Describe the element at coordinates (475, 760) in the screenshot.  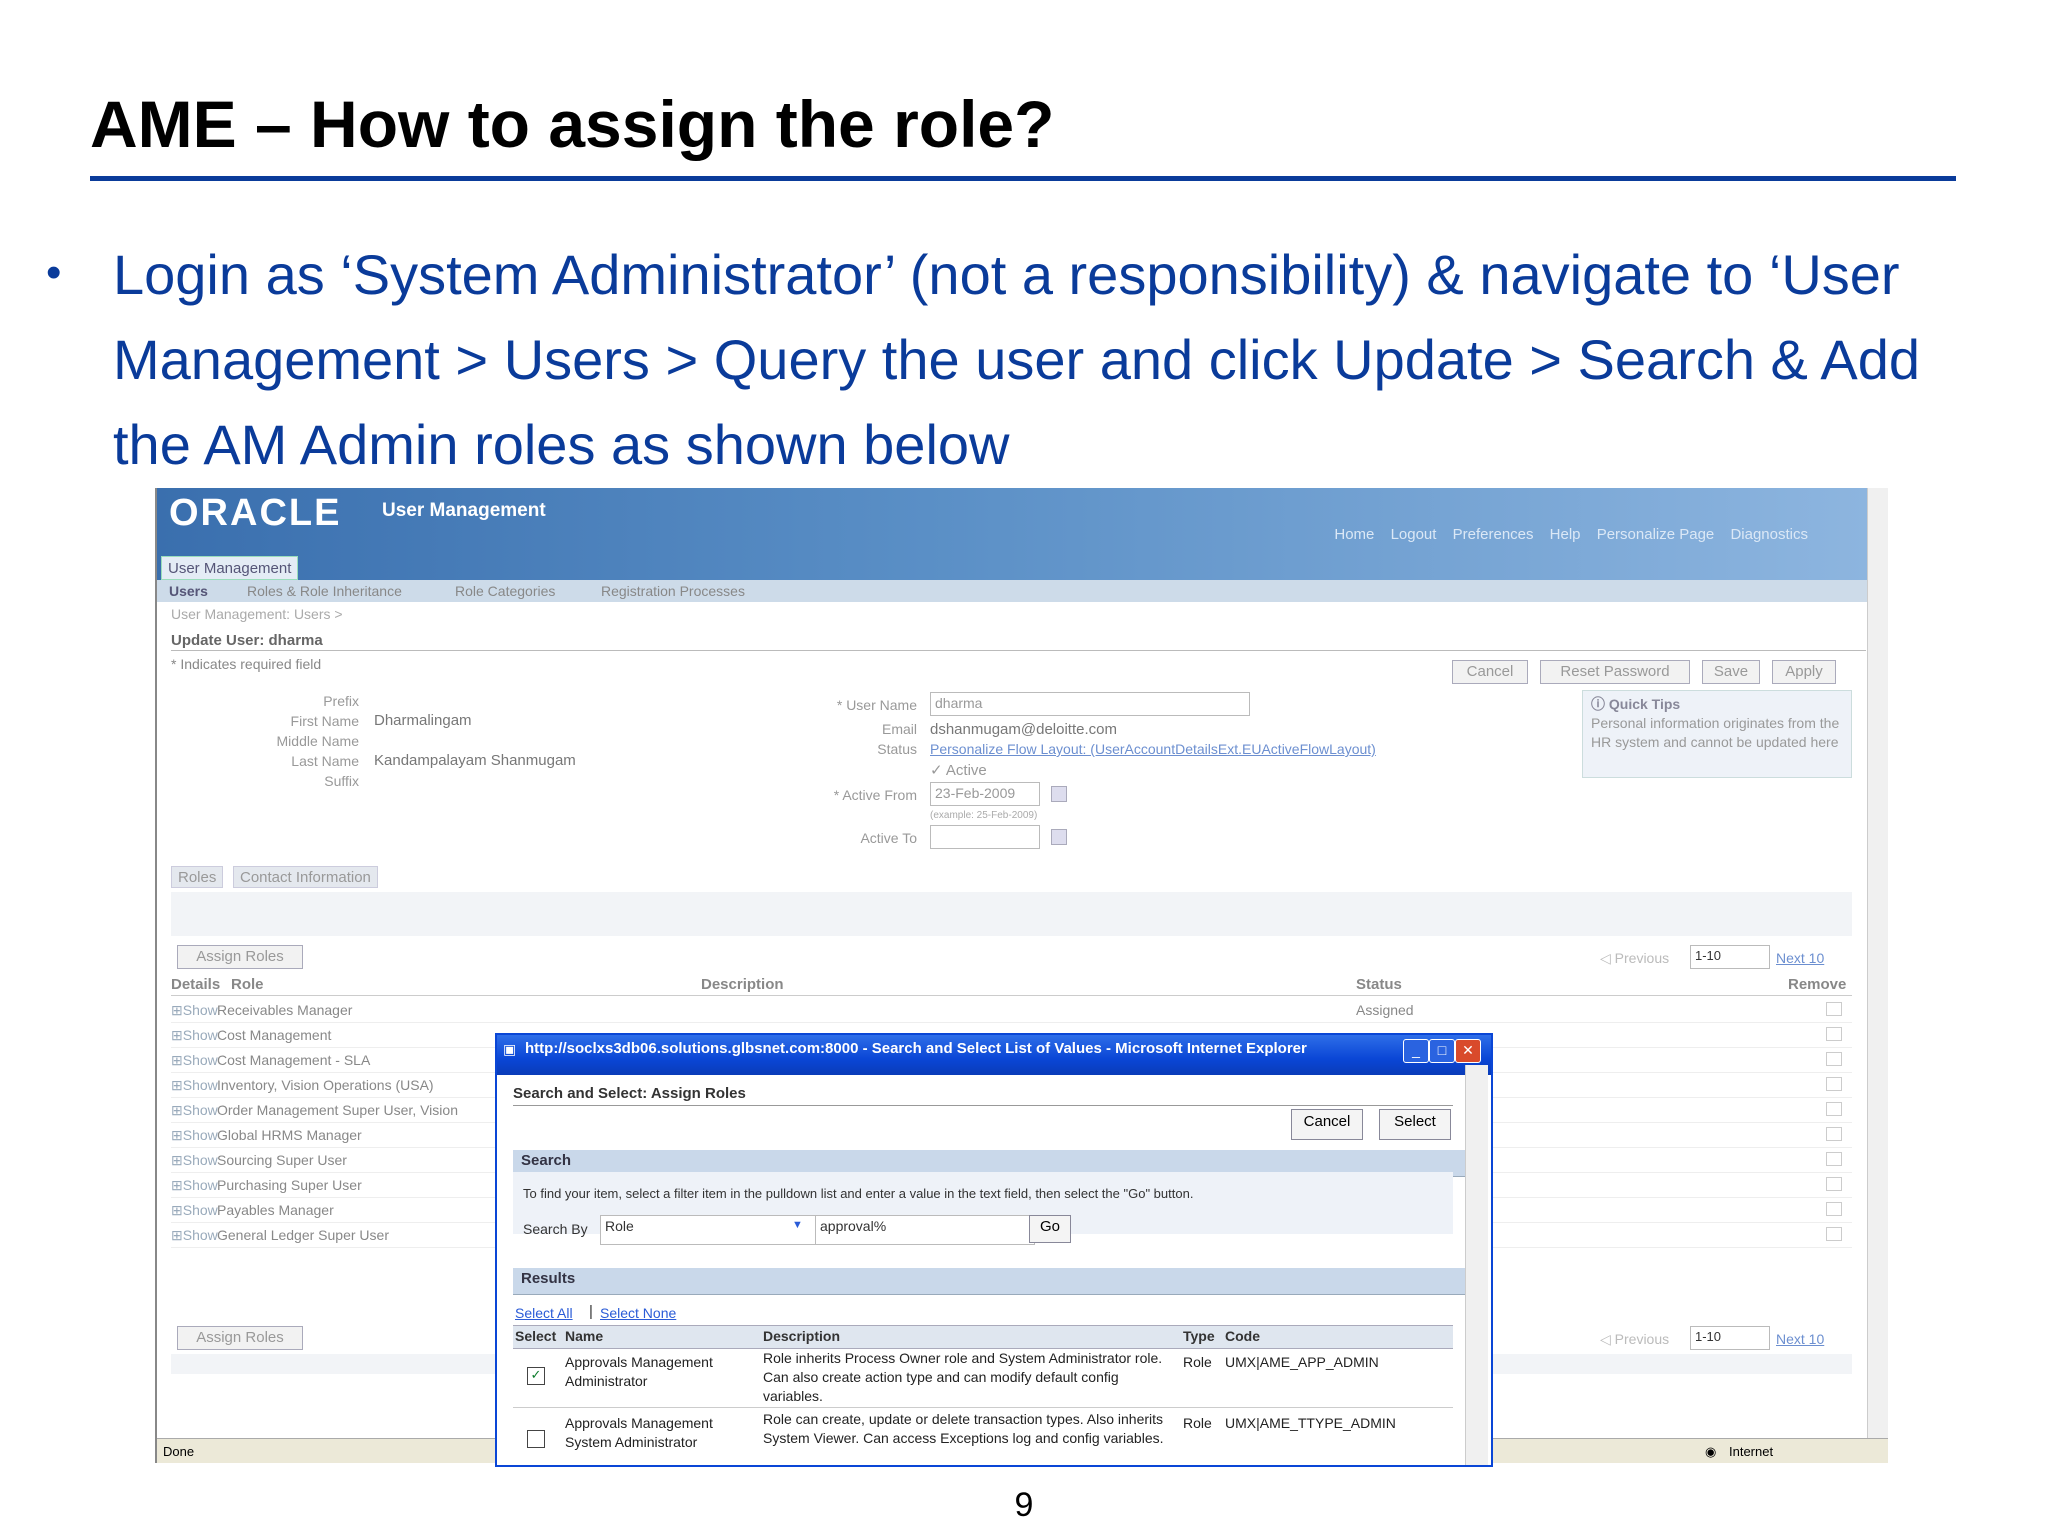
I see `last-name-value: Kandampalayam Shanmugam` at that location.